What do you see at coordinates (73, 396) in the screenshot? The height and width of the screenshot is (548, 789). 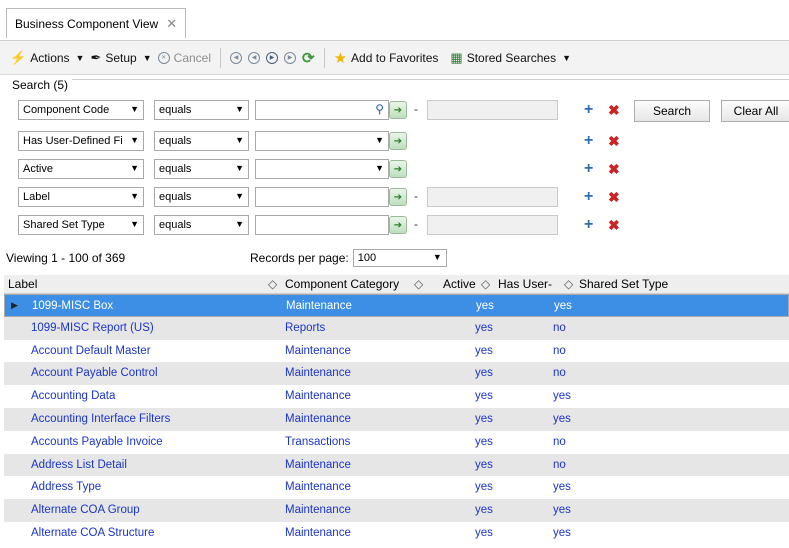 I see `row-label: Accounting Data` at bounding box center [73, 396].